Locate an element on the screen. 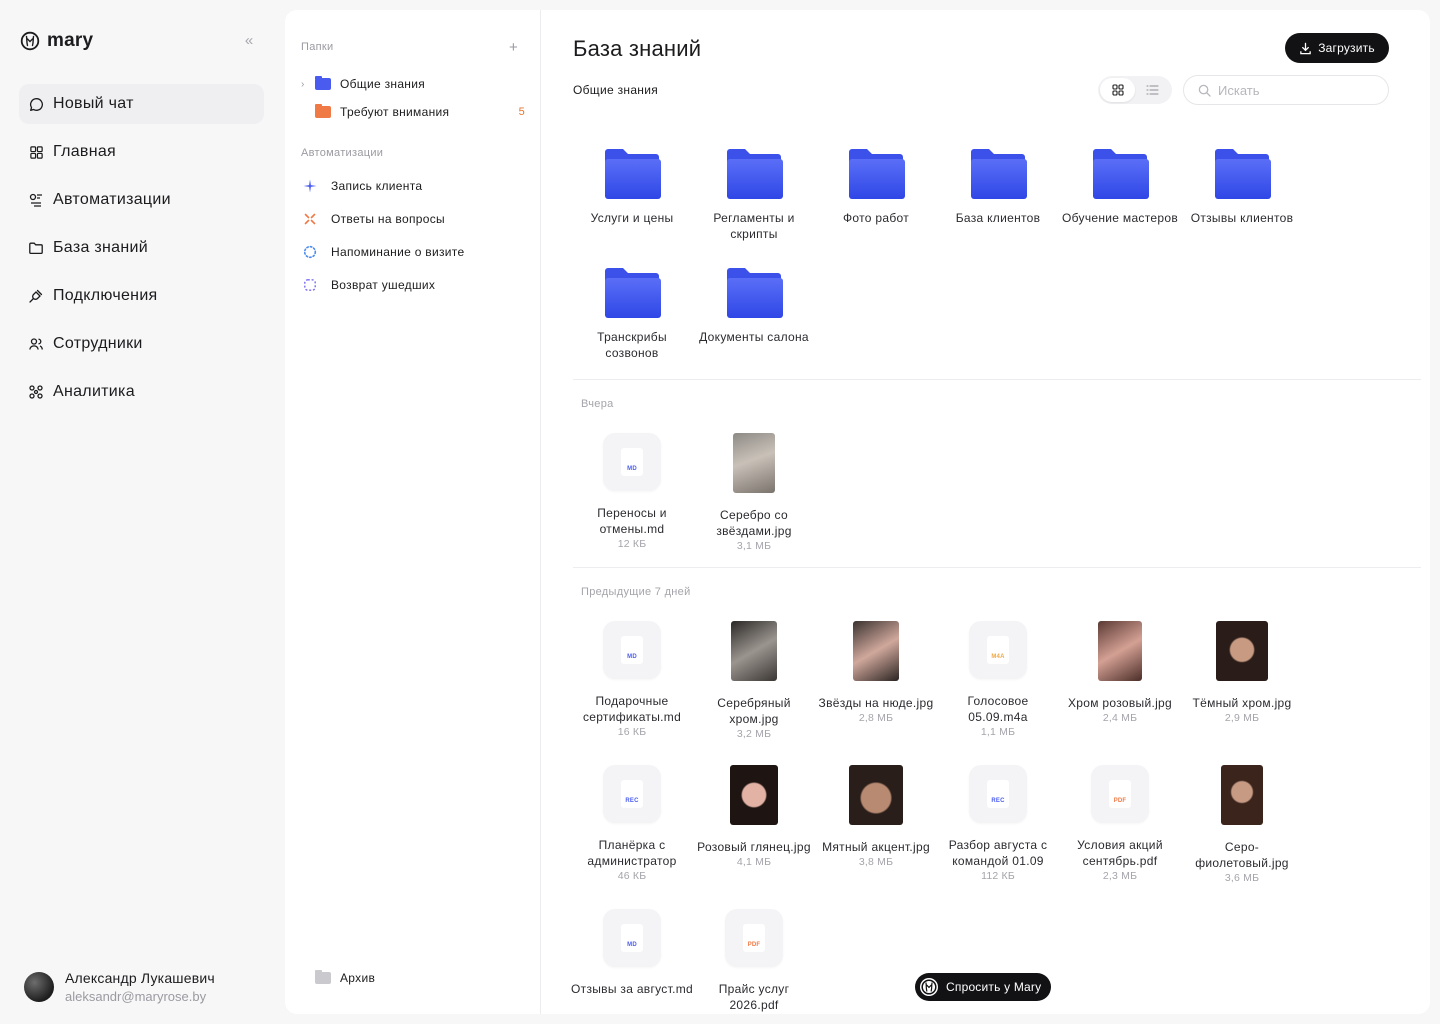 The height and width of the screenshot is (1024, 1440). sidebar-item-analytics: Аналитика is located at coordinates (141, 392).